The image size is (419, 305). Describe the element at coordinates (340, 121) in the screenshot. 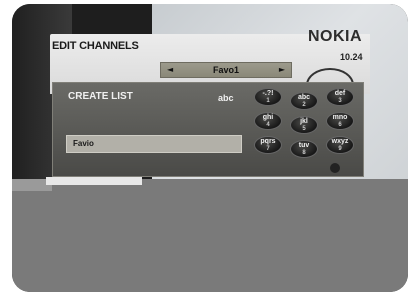

I see `keypad-key-6: mno 6` at that location.